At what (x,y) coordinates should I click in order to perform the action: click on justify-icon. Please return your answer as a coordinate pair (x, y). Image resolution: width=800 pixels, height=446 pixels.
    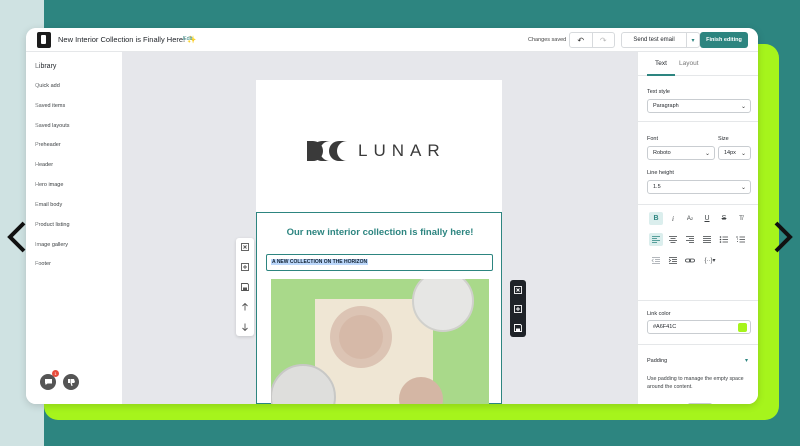
    Looking at the image, I should click on (707, 239).